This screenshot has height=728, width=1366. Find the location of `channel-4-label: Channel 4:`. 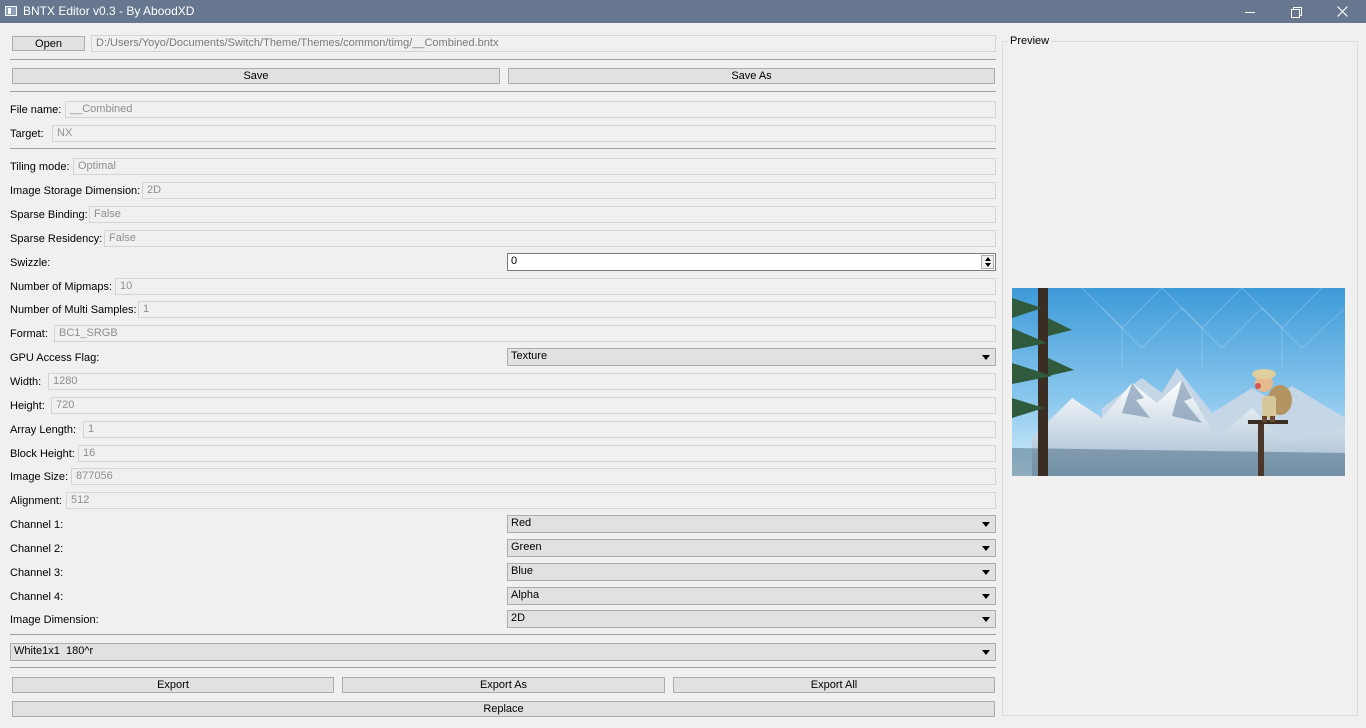

channel-4-label: Channel 4: is located at coordinates (37, 597).